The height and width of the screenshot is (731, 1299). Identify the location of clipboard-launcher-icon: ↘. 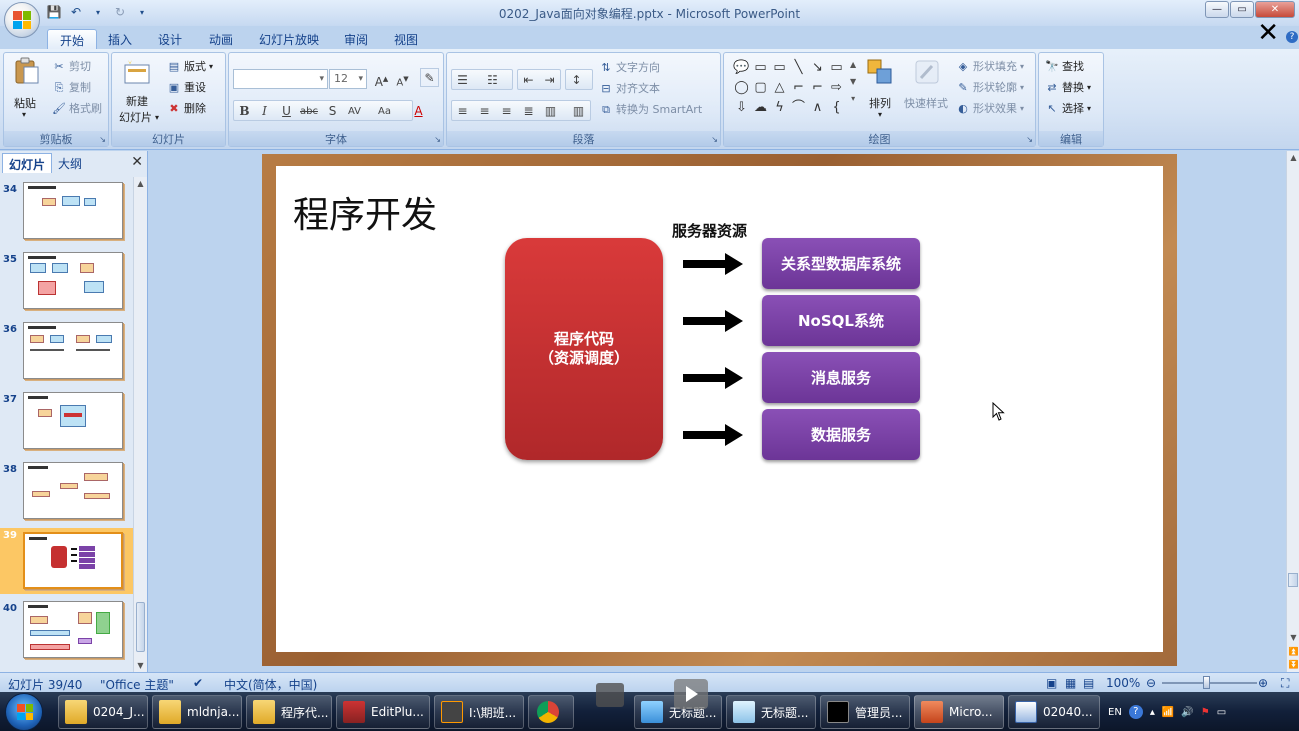
(102, 139).